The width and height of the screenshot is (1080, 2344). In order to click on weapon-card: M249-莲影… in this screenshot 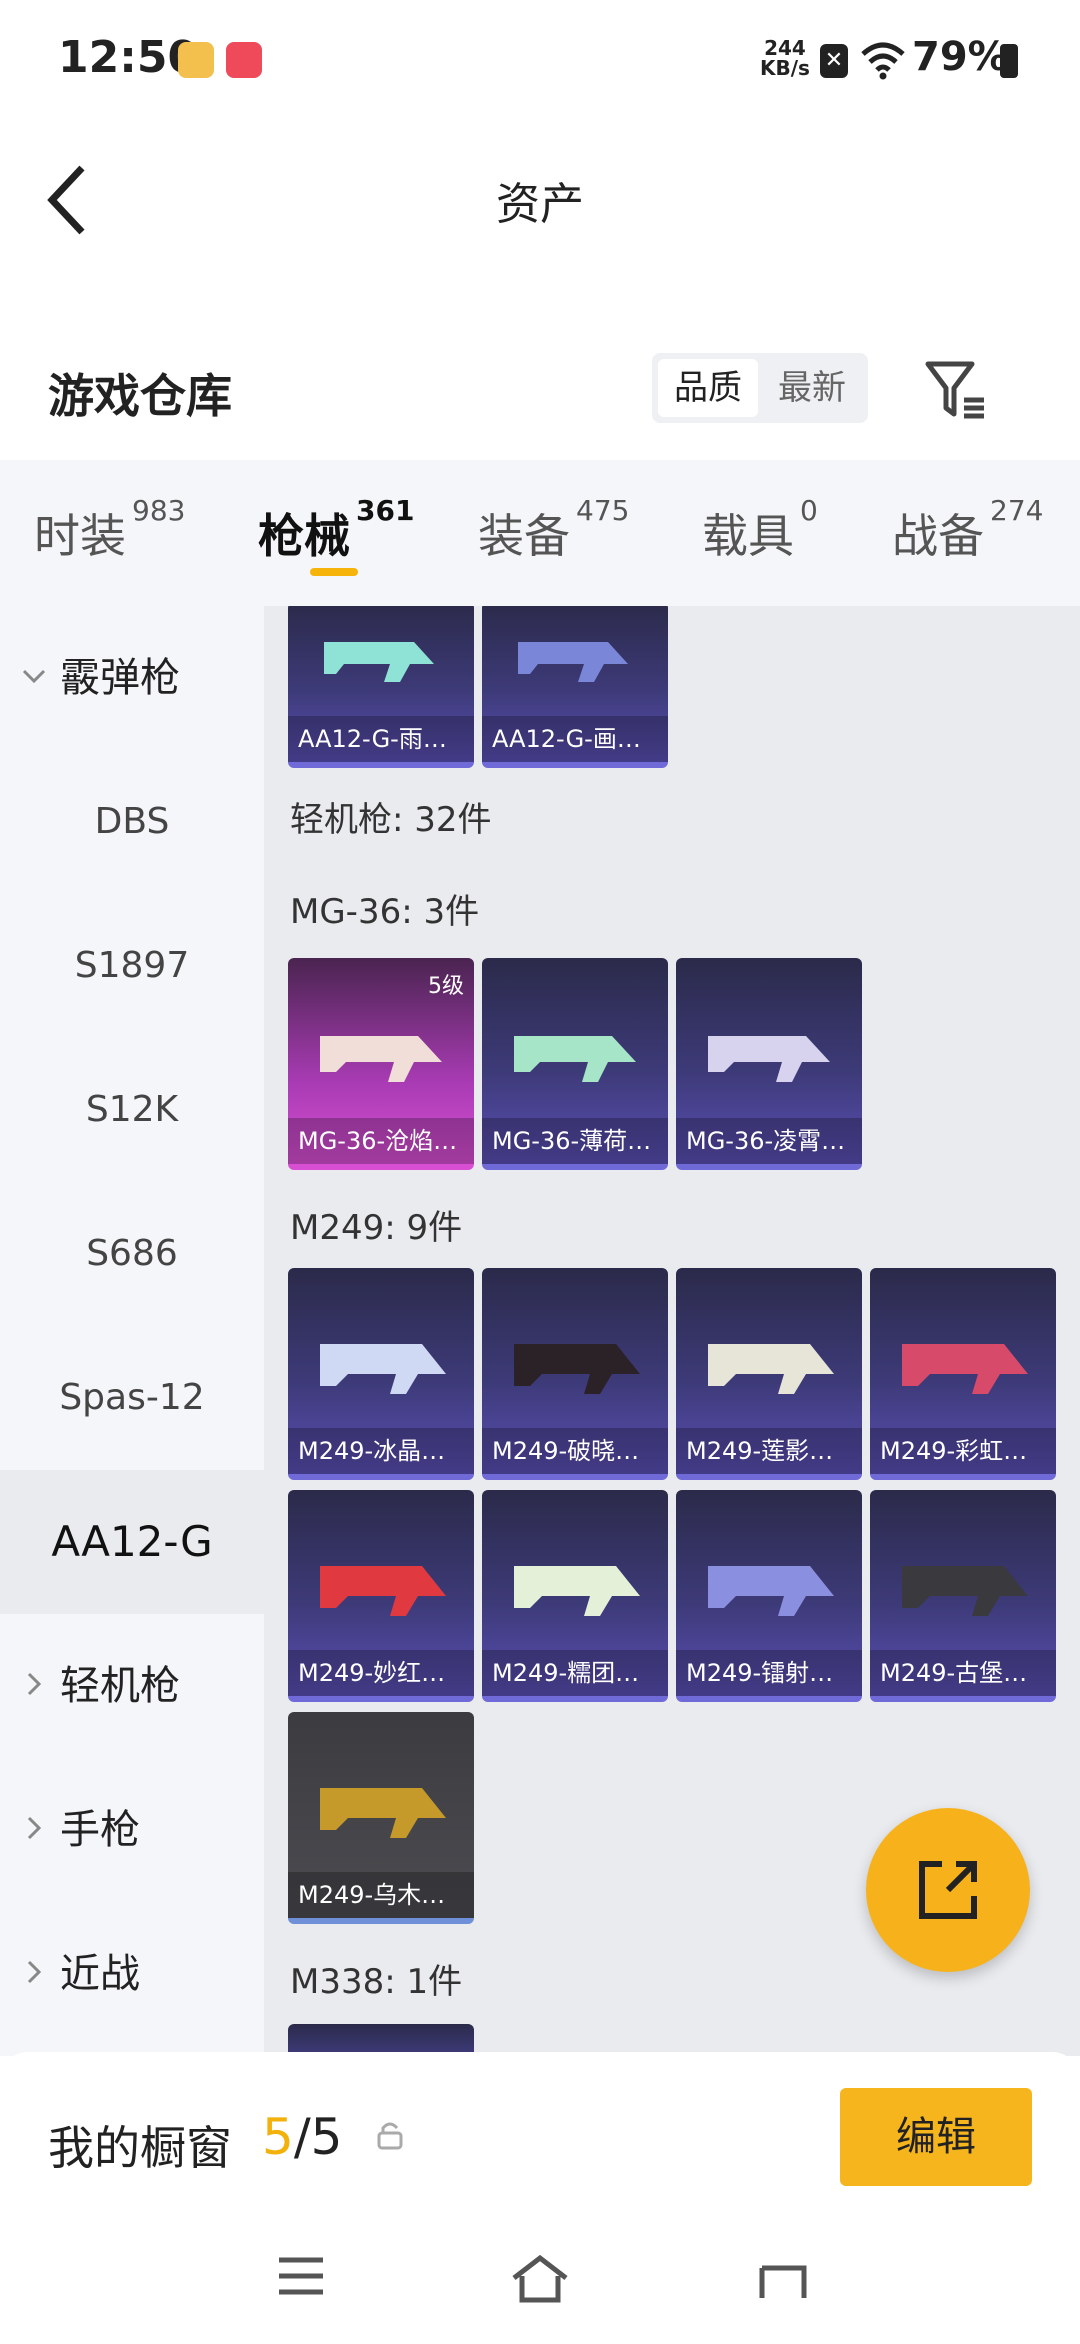, I will do `click(769, 1374)`.